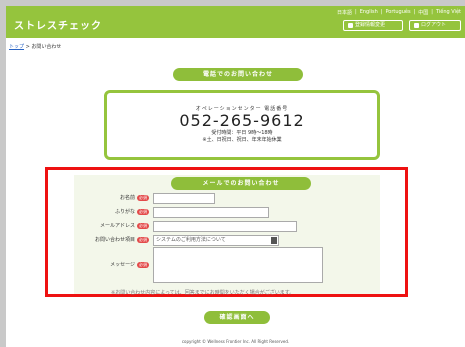 The height and width of the screenshot is (347, 465). What do you see at coordinates (448, 12) in the screenshot?
I see `lang-vietnamese: Tiếng Việt` at bounding box center [448, 12].